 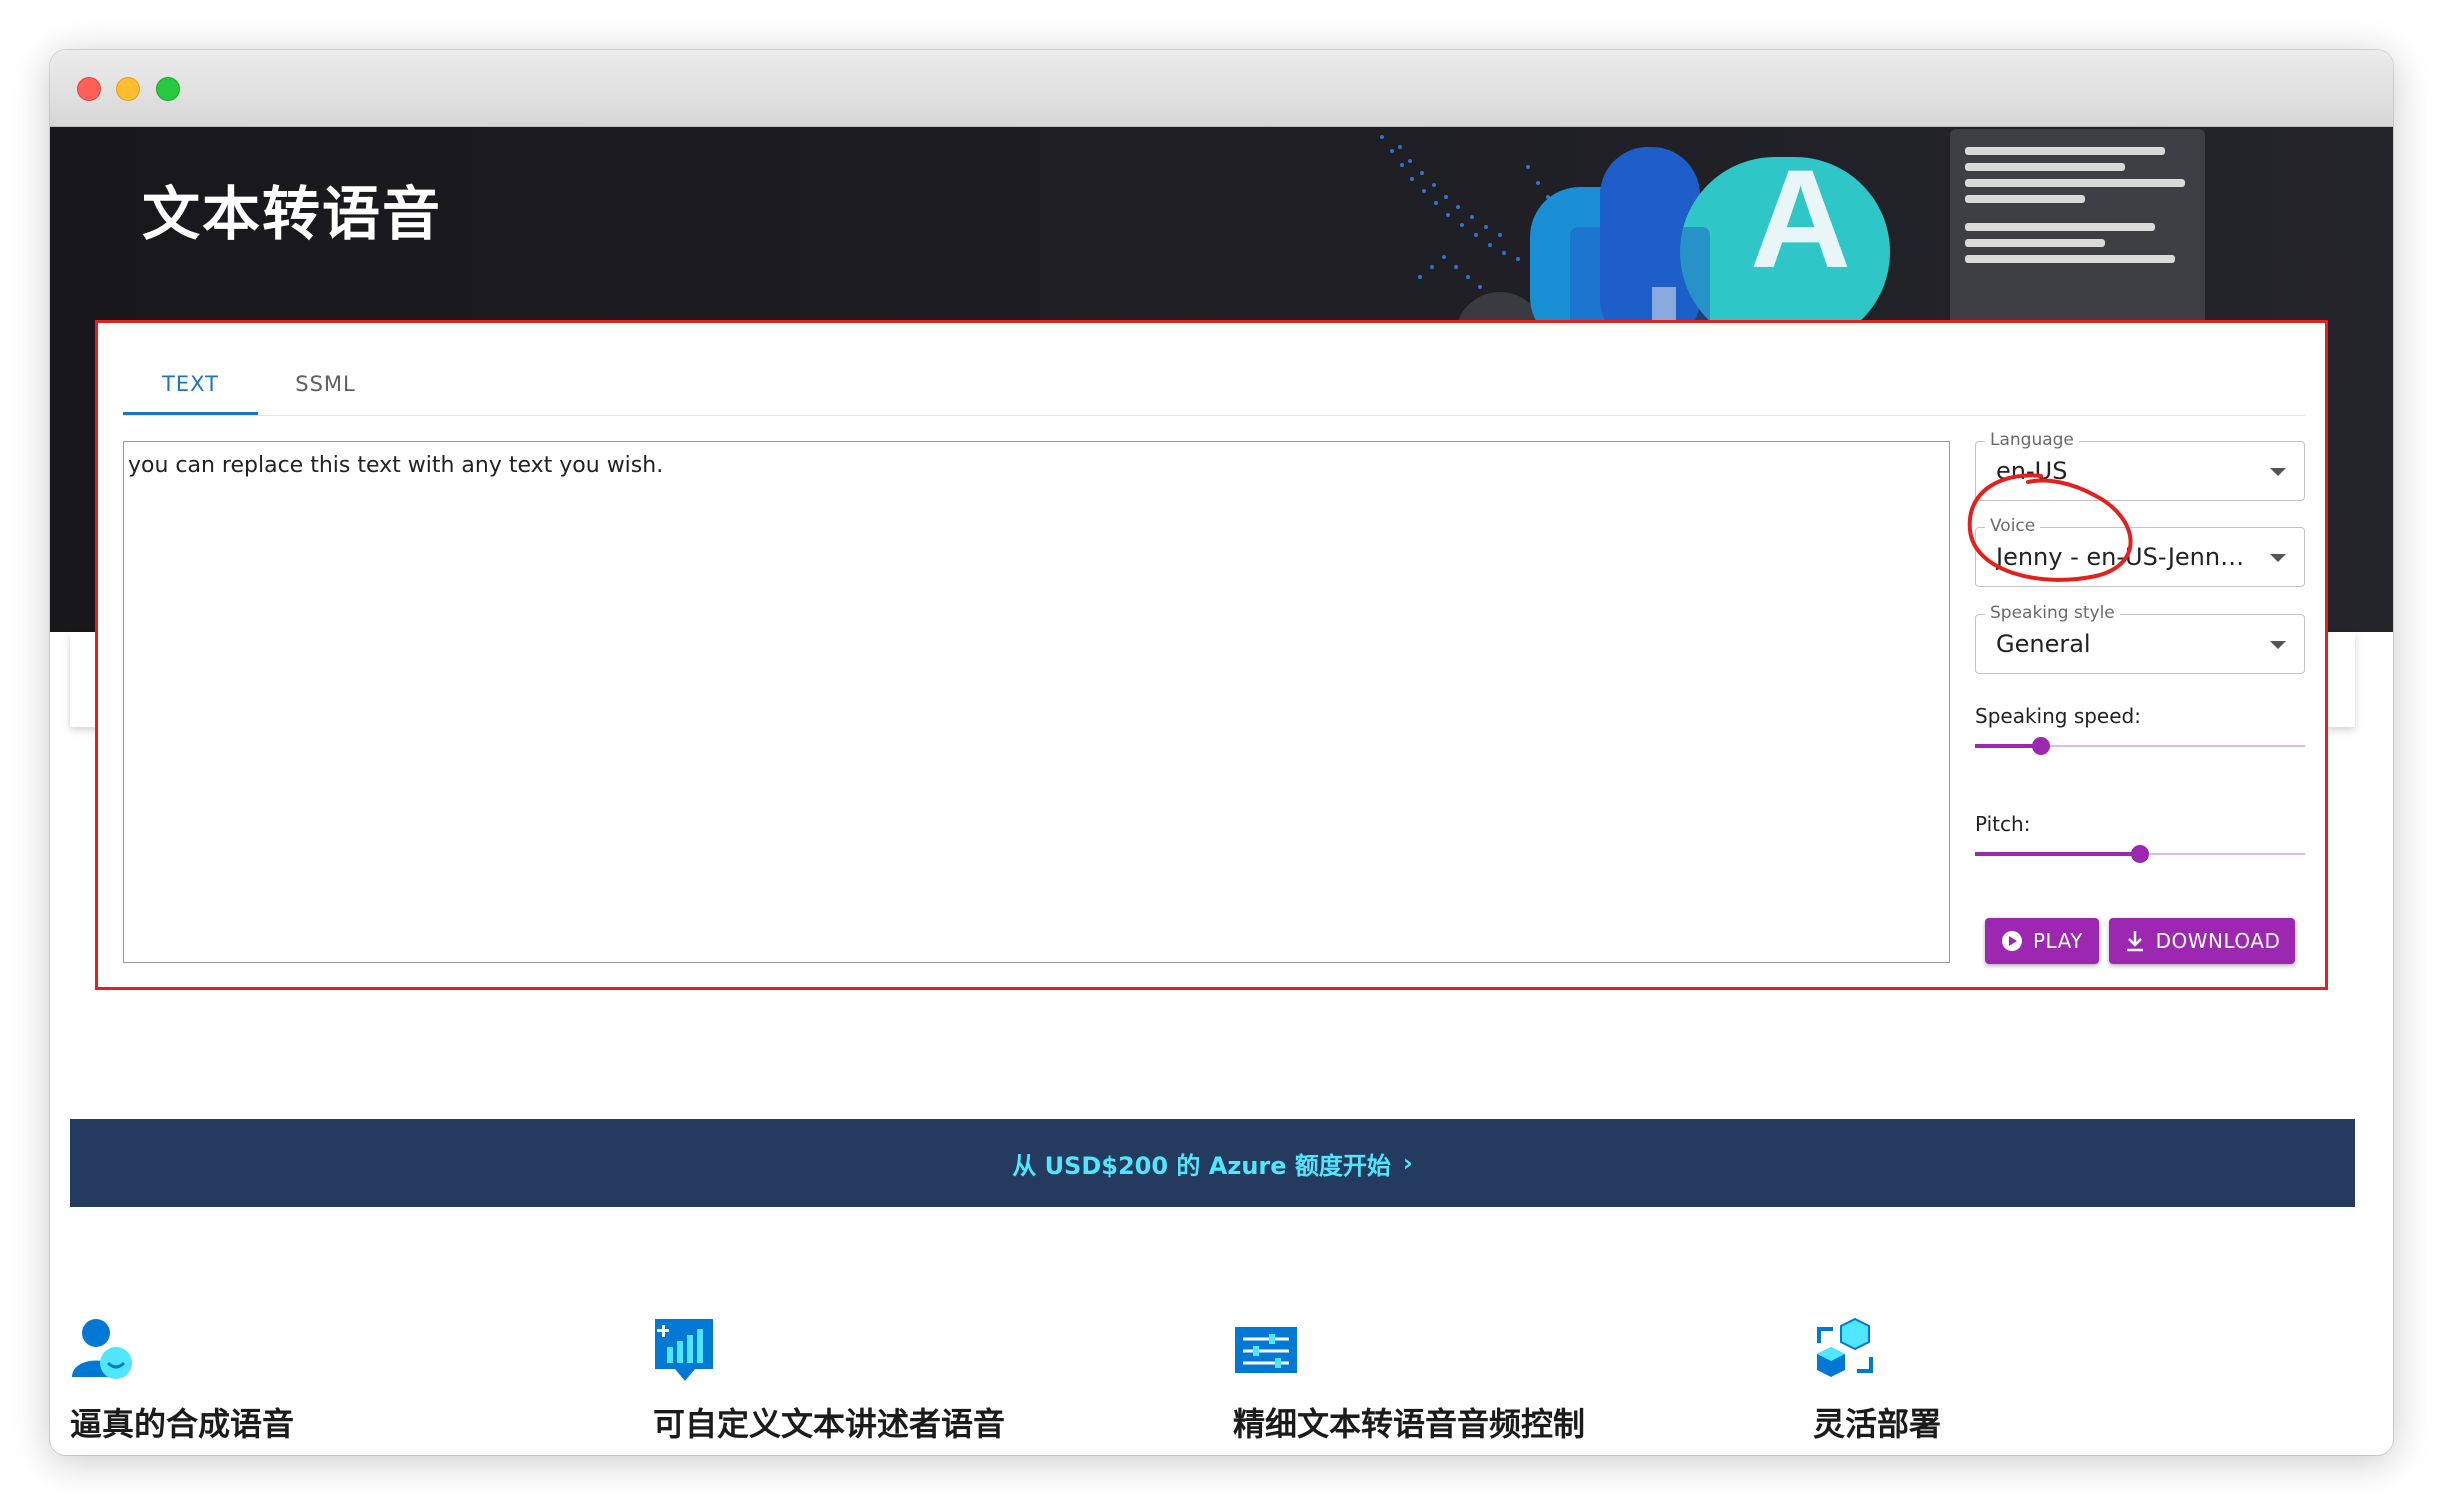 What do you see at coordinates (1201, 1165) in the screenshot?
I see `azure-credit-text: 从 USD$200 的 Azure 额度开始` at bounding box center [1201, 1165].